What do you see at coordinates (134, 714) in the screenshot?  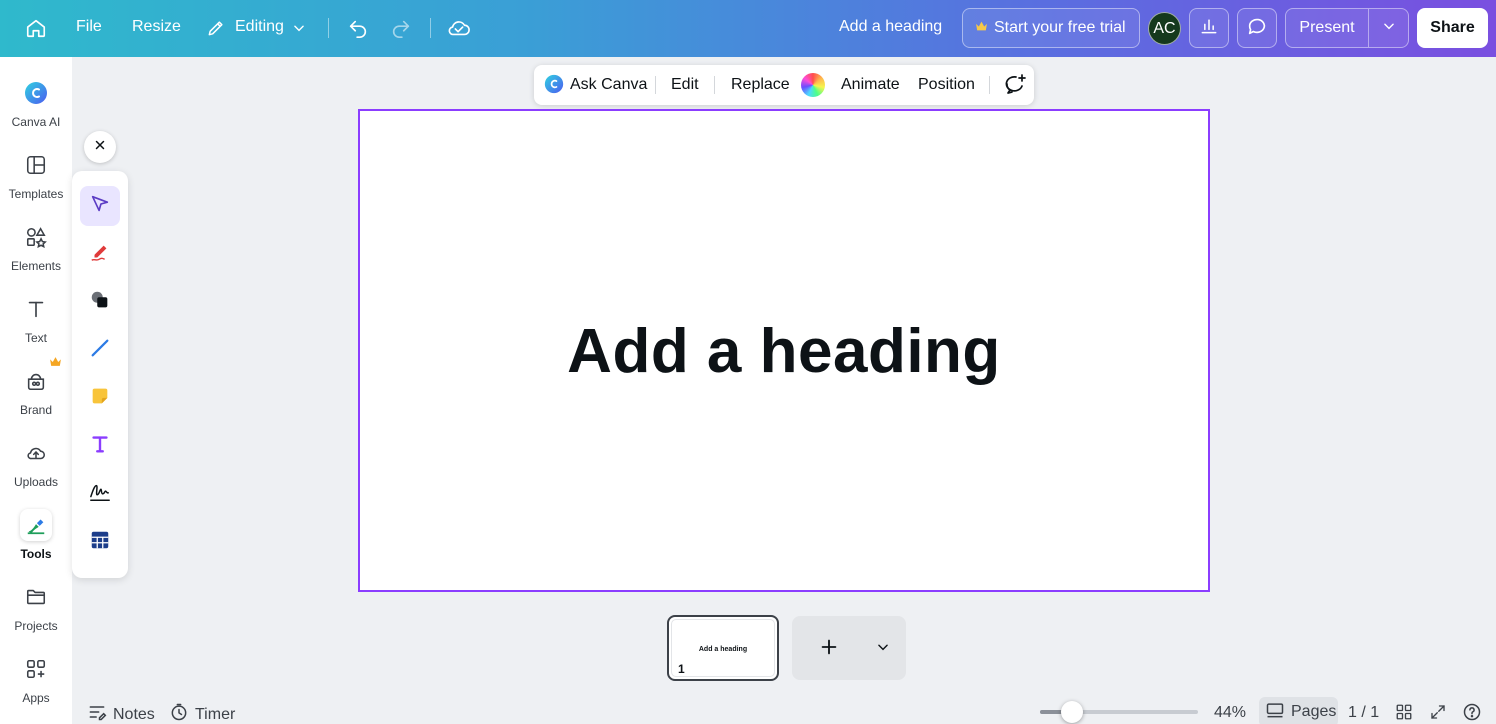 I see `notes-label: Notes` at bounding box center [134, 714].